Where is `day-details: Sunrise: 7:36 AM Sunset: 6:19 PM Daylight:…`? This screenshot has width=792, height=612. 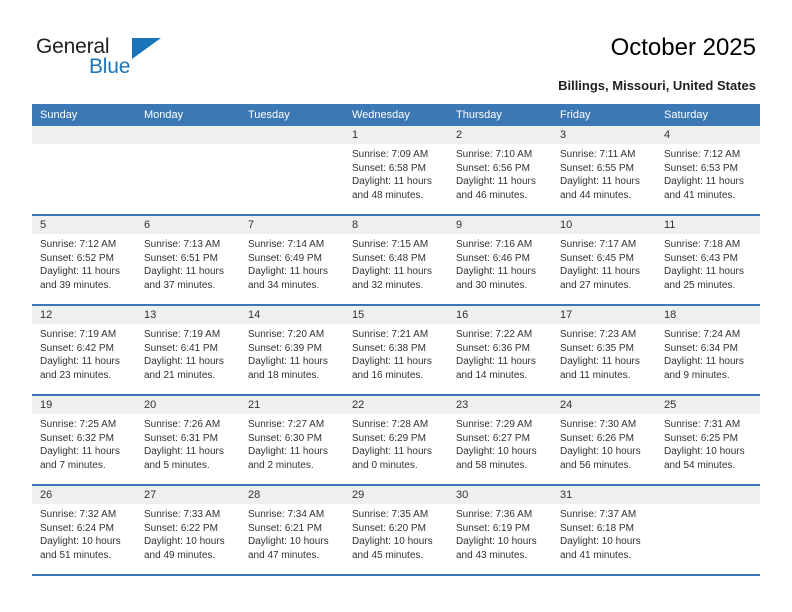 day-details: Sunrise: 7:36 AM Sunset: 6:19 PM Daylight:… is located at coordinates (500, 533).